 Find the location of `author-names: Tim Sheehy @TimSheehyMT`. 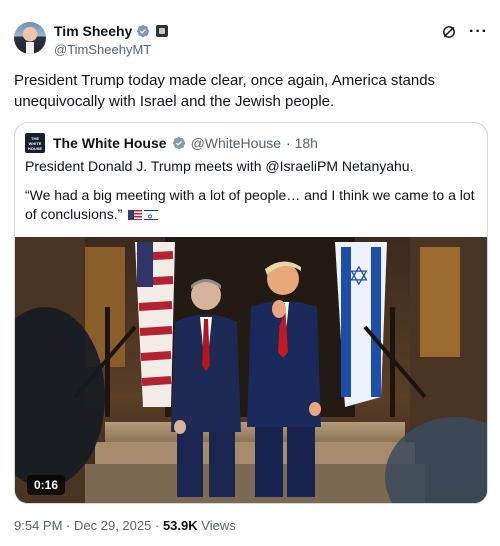

author-names: Tim Sheehy @TimSheehyMT is located at coordinates (111, 39).